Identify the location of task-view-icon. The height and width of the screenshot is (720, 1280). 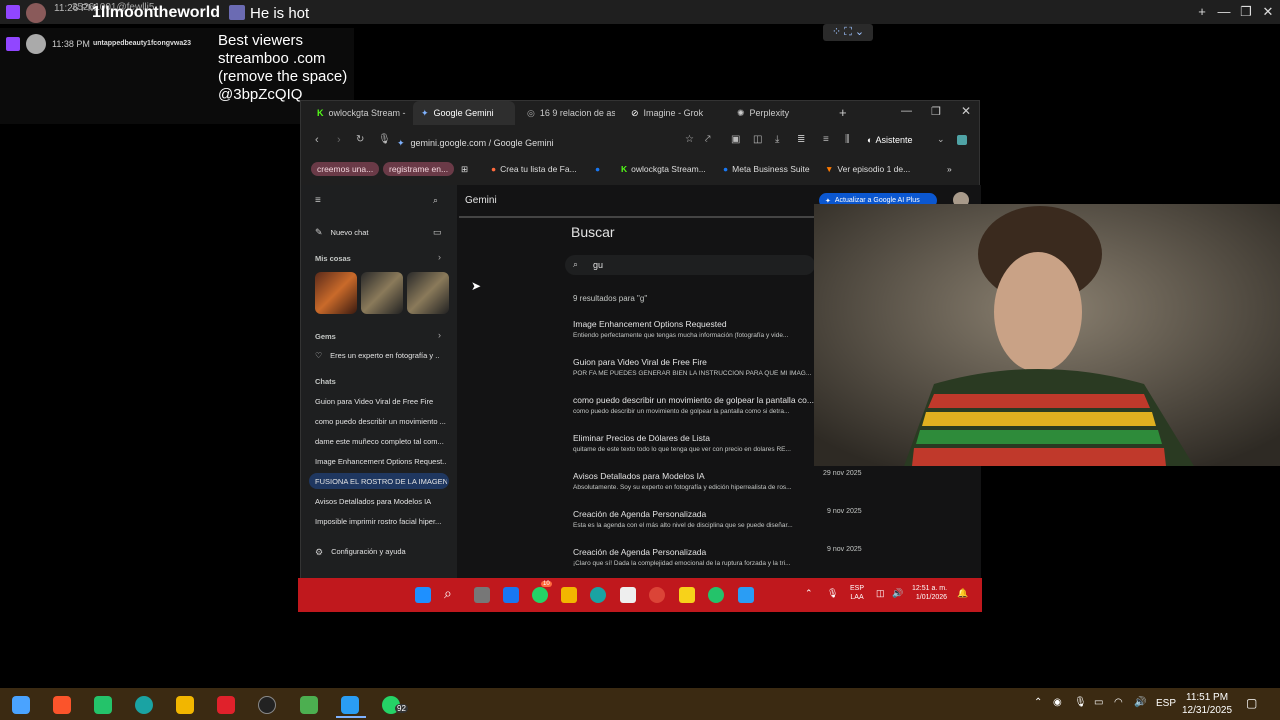
(482, 595).